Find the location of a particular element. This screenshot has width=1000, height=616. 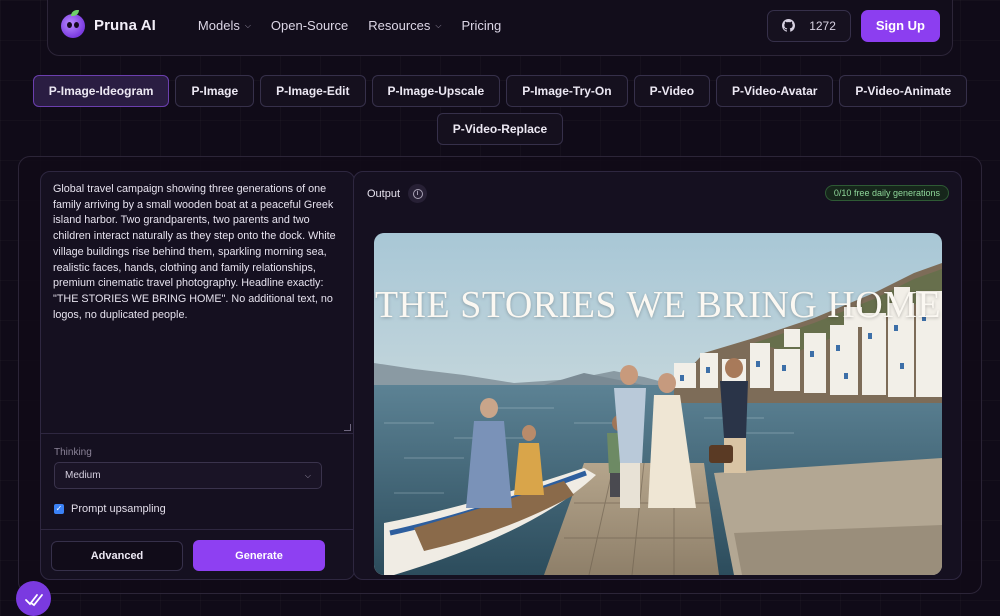

floating-action-button is located at coordinates (33, 598).